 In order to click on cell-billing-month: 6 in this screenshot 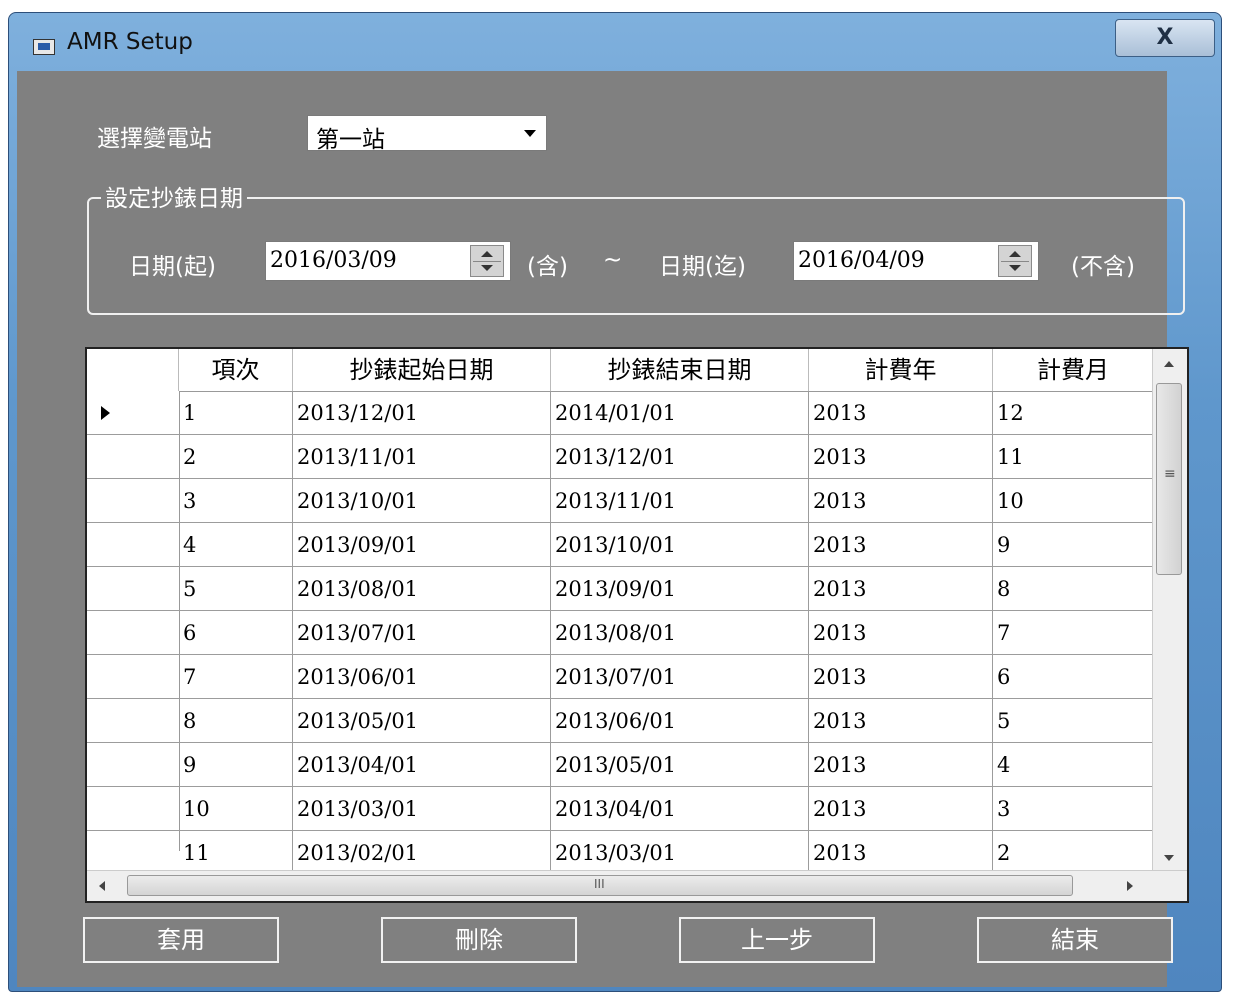, I will do `click(1073, 677)`.